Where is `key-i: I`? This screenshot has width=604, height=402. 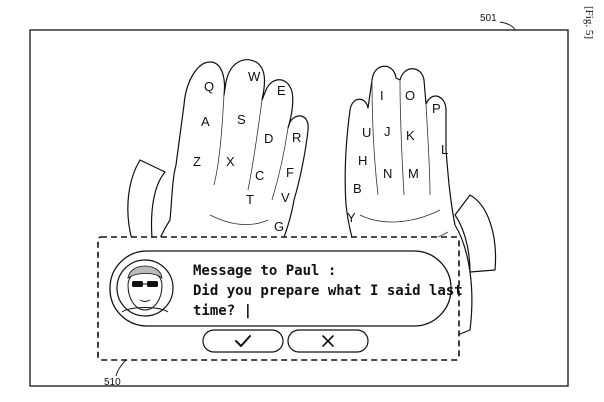 key-i: I is located at coordinates (382, 95).